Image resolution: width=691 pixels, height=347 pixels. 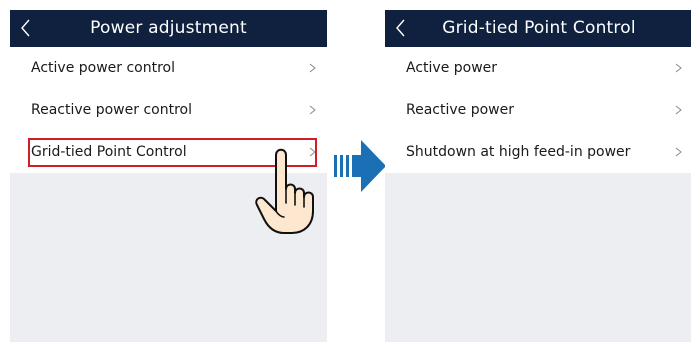 What do you see at coordinates (103, 68) in the screenshot?
I see `list-item-label: Active power control` at bounding box center [103, 68].